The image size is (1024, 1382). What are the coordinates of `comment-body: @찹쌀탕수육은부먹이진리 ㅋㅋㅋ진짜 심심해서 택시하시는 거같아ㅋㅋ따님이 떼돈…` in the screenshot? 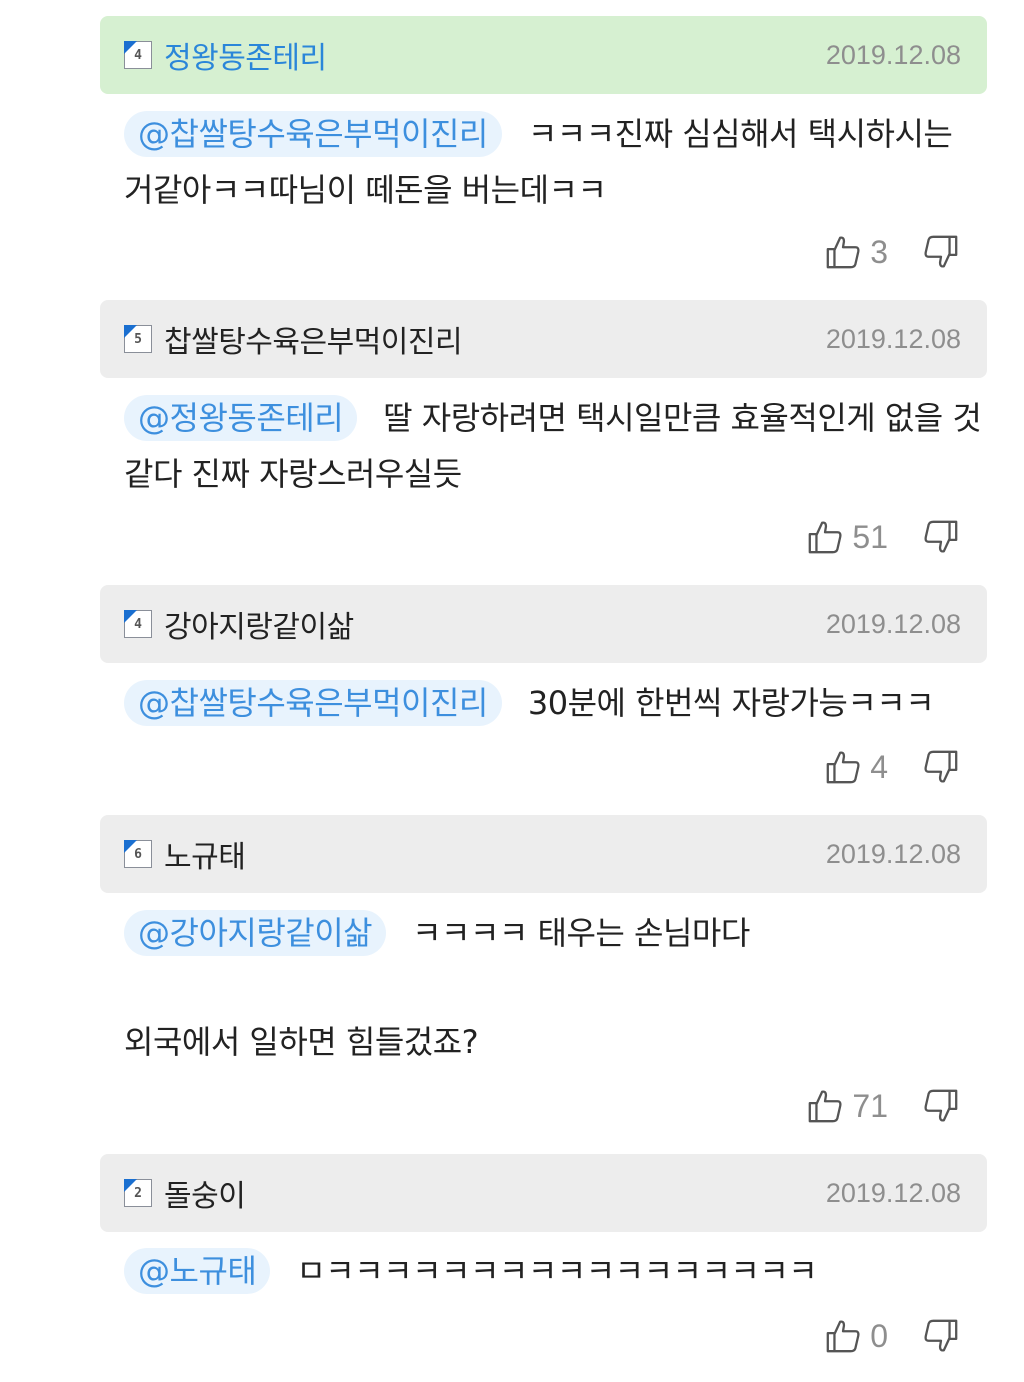 It's located at (554, 162).